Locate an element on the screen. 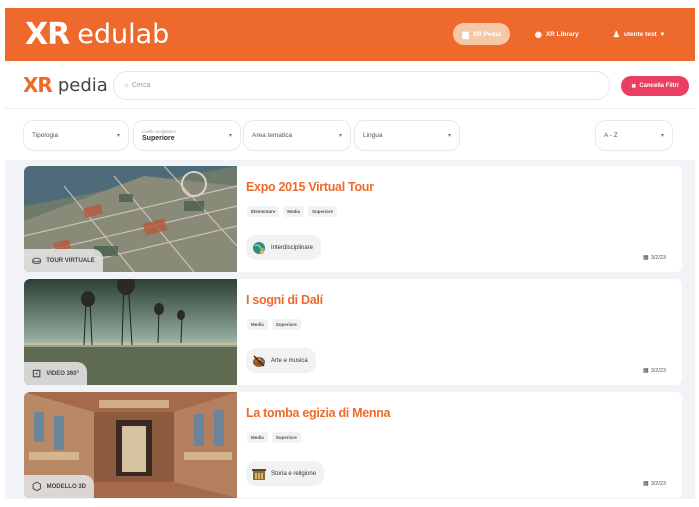  book-icon: ▆ is located at coordinates (465, 34).